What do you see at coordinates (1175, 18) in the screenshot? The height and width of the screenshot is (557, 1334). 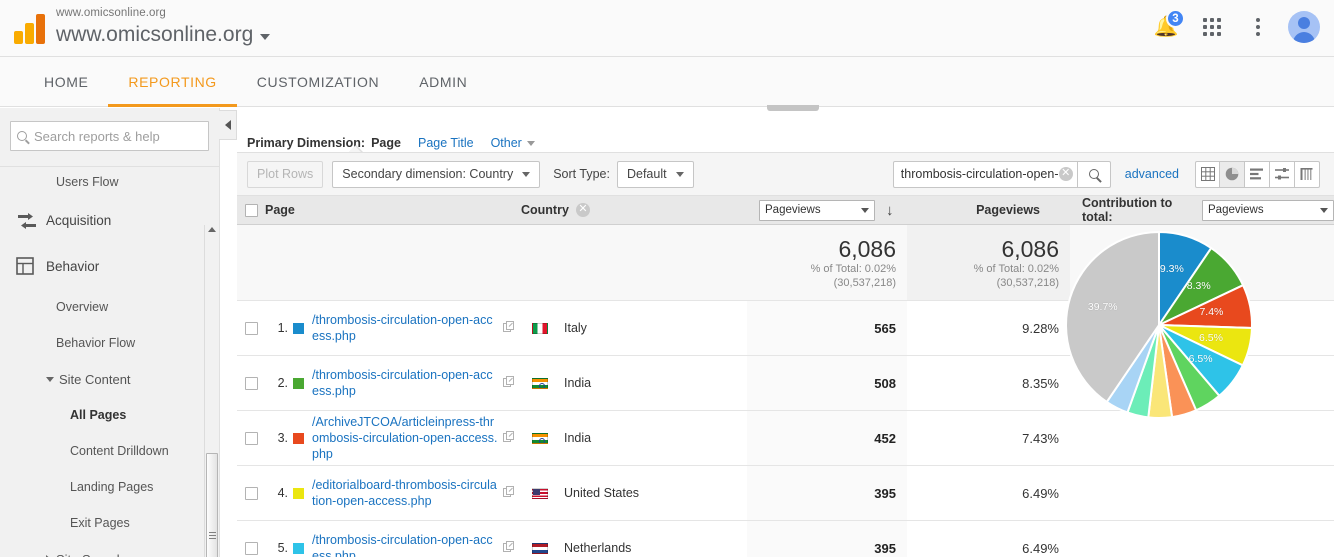 I see `notification-count-badge: 3` at bounding box center [1175, 18].